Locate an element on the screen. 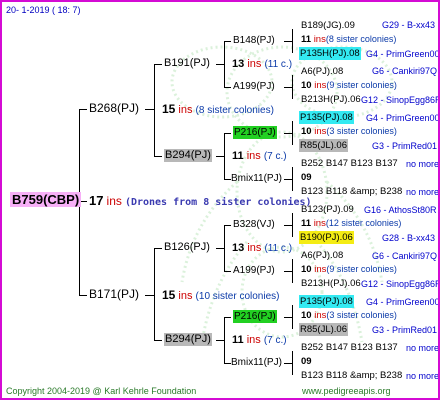  gen2-b-ins: 11 ins (7 c.) is located at coordinates (259, 156).